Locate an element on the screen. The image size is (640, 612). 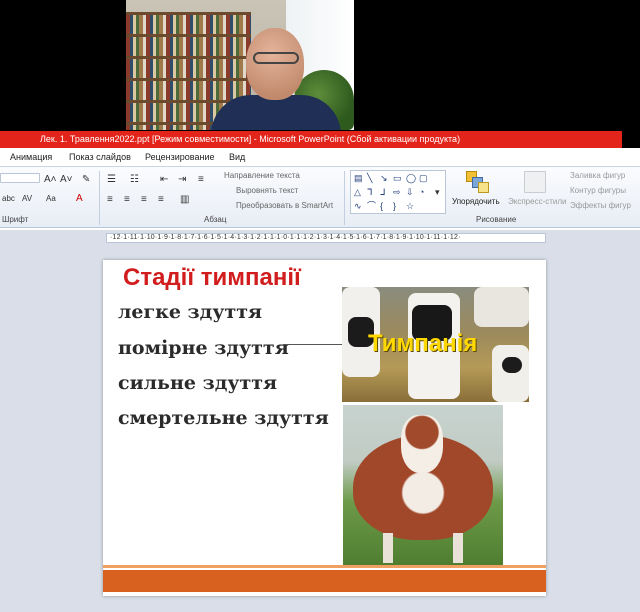
strikethrough-icon: abc is located at coordinates (8, 199).